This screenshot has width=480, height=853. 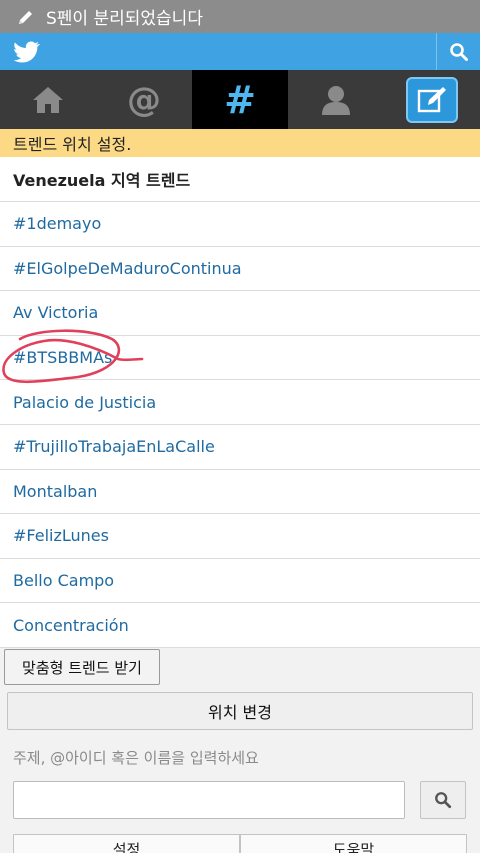 What do you see at coordinates (240, 179) in the screenshot?
I see `trends-header: Venezuela 지역 트렌드` at bounding box center [240, 179].